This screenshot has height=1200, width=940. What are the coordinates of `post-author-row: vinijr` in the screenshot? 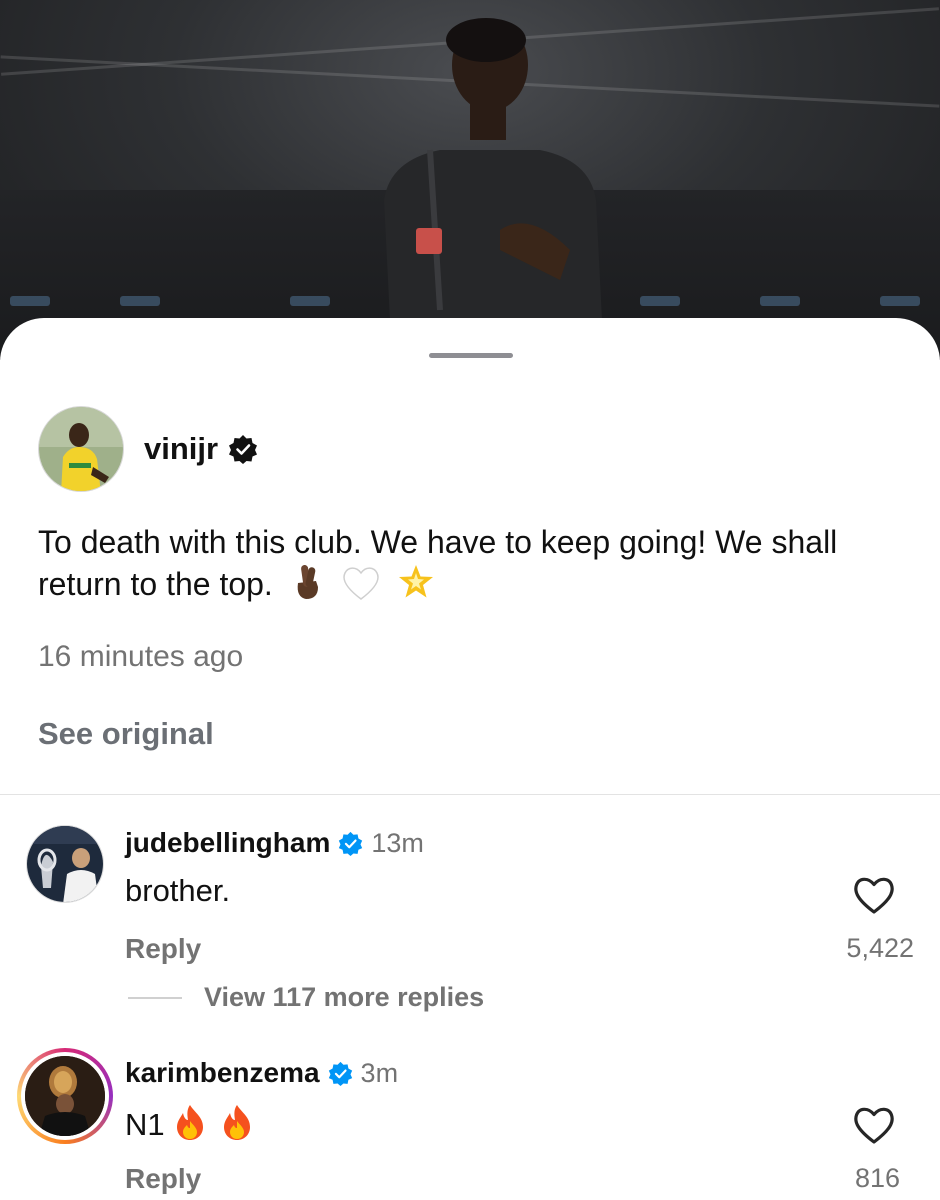 It's located at (148, 449).